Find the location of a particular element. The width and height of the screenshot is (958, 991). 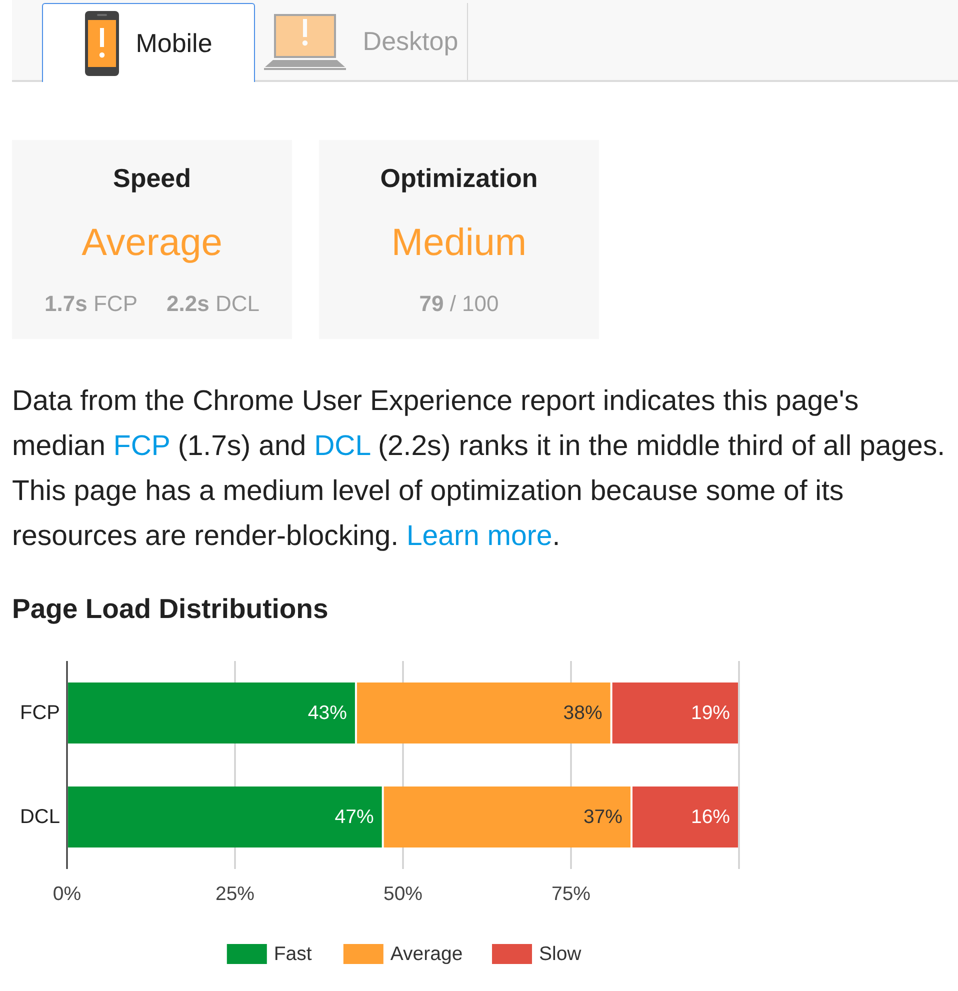

laptop-icon is located at coordinates (305, 42).